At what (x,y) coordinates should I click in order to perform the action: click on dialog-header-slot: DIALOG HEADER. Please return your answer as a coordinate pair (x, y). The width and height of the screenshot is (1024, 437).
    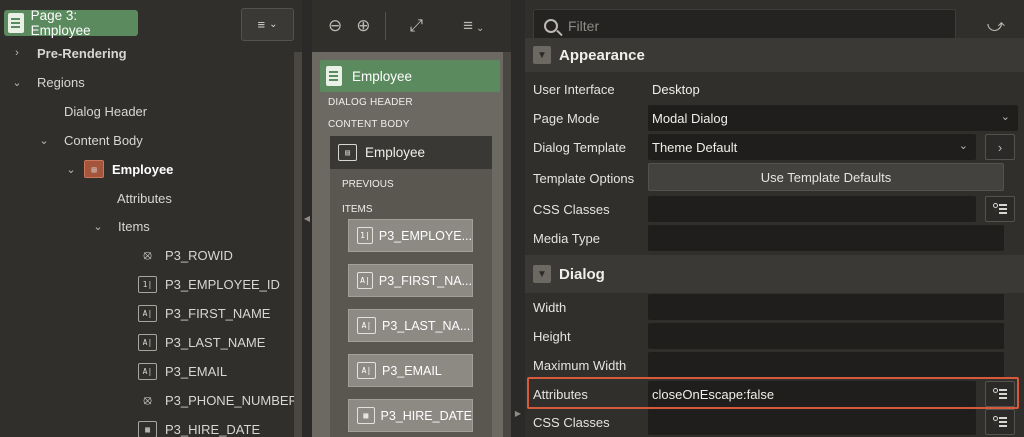
    Looking at the image, I should click on (370, 102).